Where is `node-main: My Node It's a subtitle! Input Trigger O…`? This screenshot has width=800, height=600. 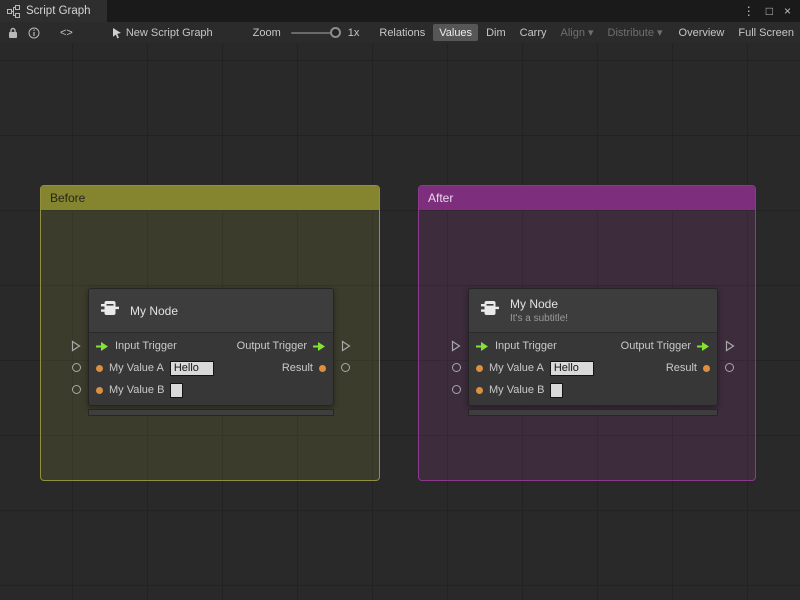 node-main: My Node It's a subtitle! Input Trigger O… is located at coordinates (593, 347).